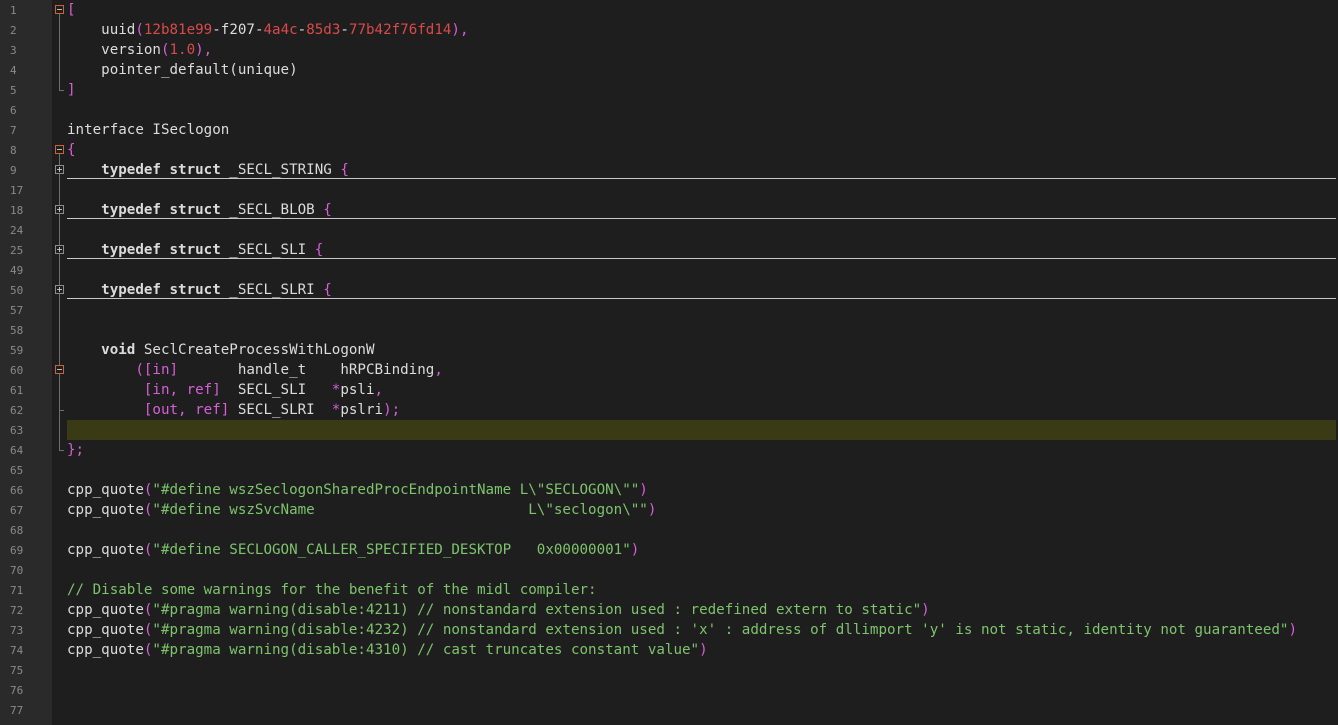 This screenshot has height=725, width=1338. What do you see at coordinates (669, 110) in the screenshot?
I see `code-line: 6` at bounding box center [669, 110].